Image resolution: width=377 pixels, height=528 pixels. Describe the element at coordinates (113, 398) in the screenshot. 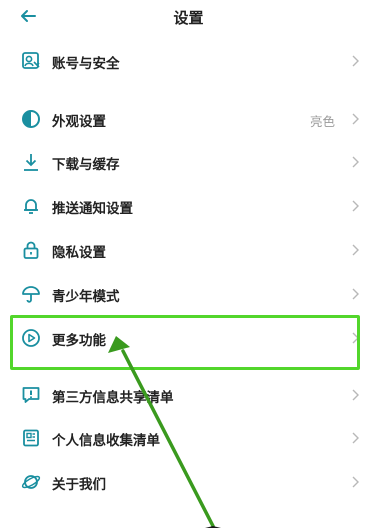

I see `menu-item-label: 第三方信息共享清单` at that location.